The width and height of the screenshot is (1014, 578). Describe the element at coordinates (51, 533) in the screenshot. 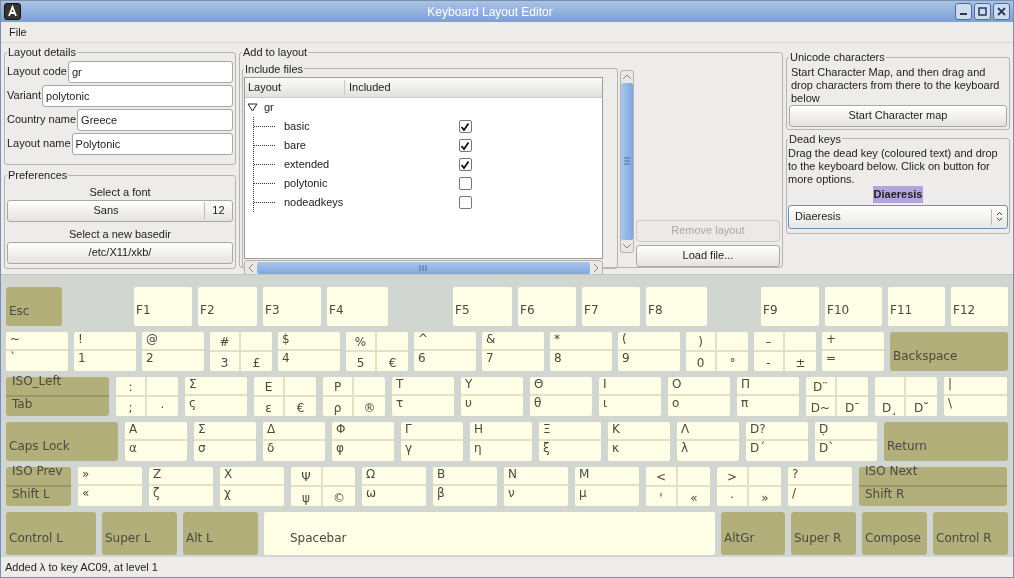

I see `keyboard-key: Control L` at that location.